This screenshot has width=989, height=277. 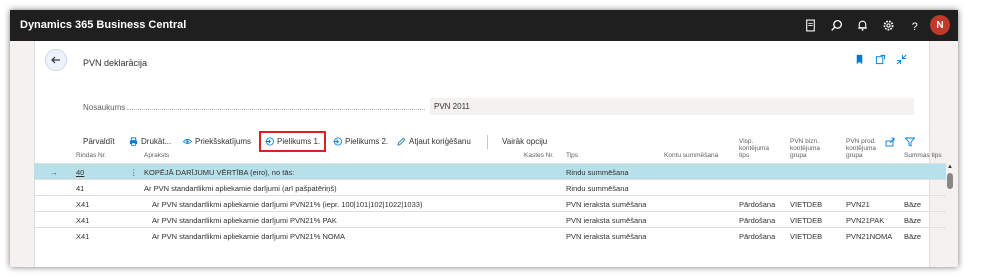 What do you see at coordinates (869, 236) in the screenshot?
I see `prod-group-cell: PVN21NOMA` at bounding box center [869, 236].